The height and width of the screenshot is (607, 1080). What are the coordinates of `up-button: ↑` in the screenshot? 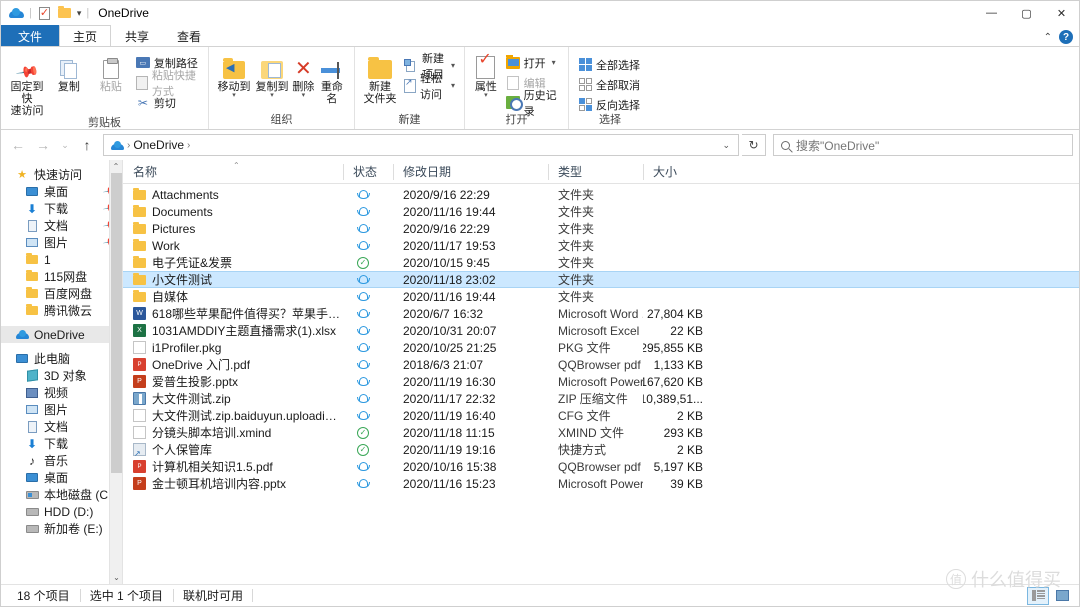 It's located at (87, 145).